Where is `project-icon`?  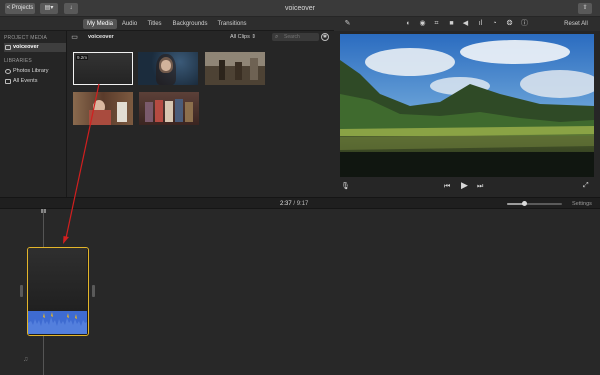
project-icon is located at coordinates (8, 47).